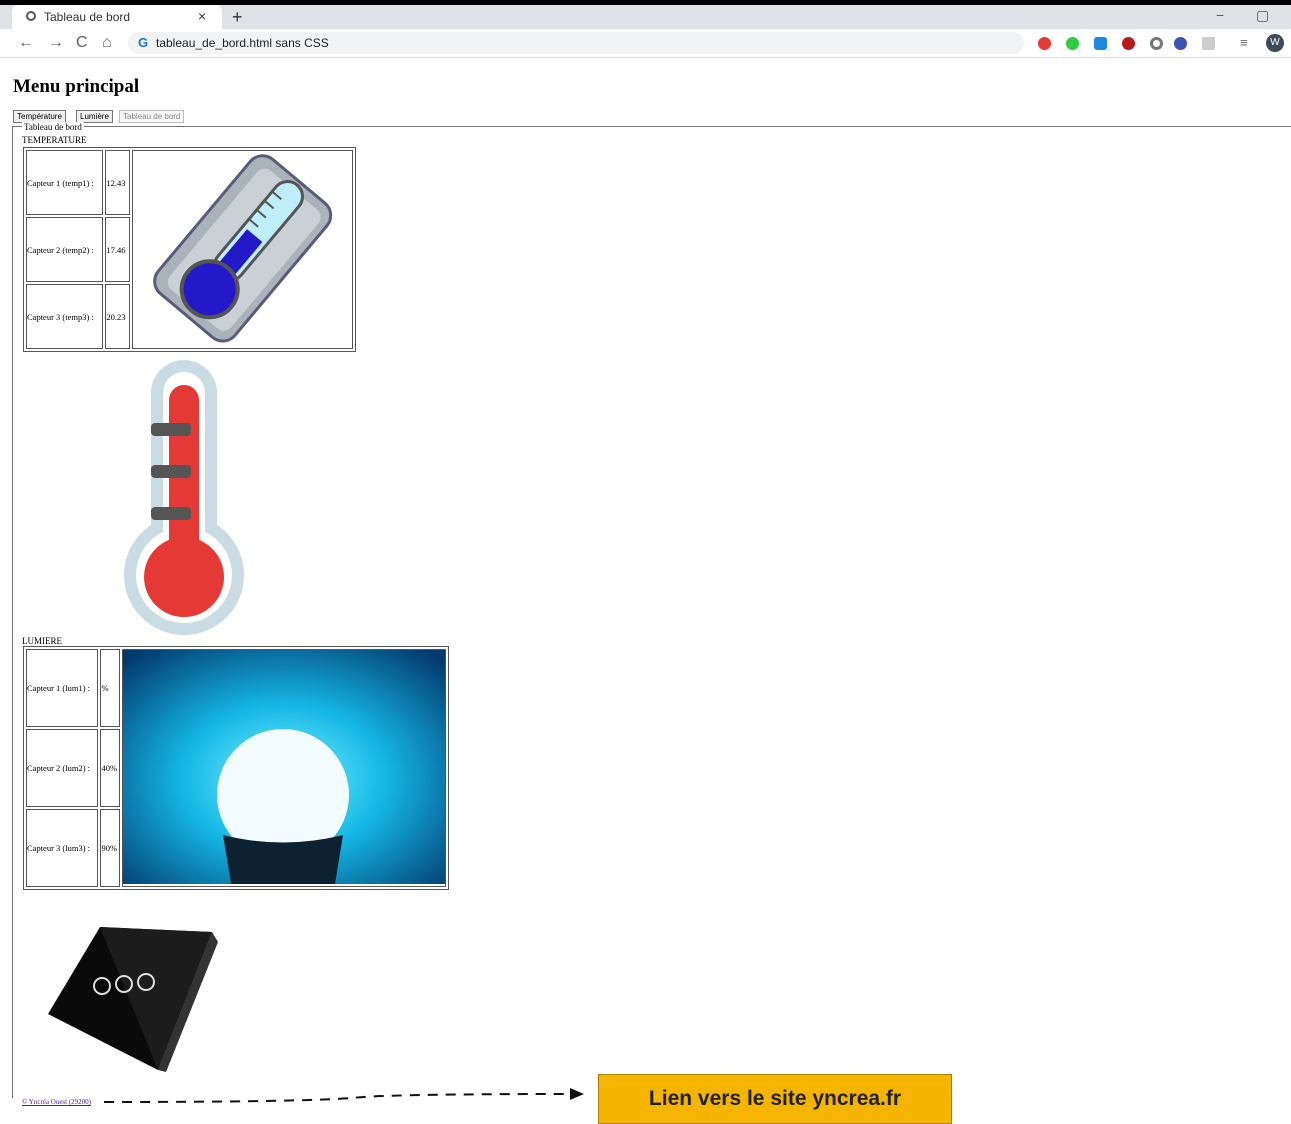 Image resolution: width=1291 pixels, height=1124 pixels. Describe the element at coordinates (133, 999) in the screenshot. I see `touch-switch-icon` at that location.